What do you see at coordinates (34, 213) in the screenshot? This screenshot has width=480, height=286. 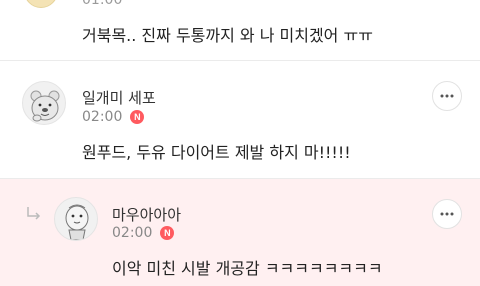 I see `reply-arrow-icon` at bounding box center [34, 213].